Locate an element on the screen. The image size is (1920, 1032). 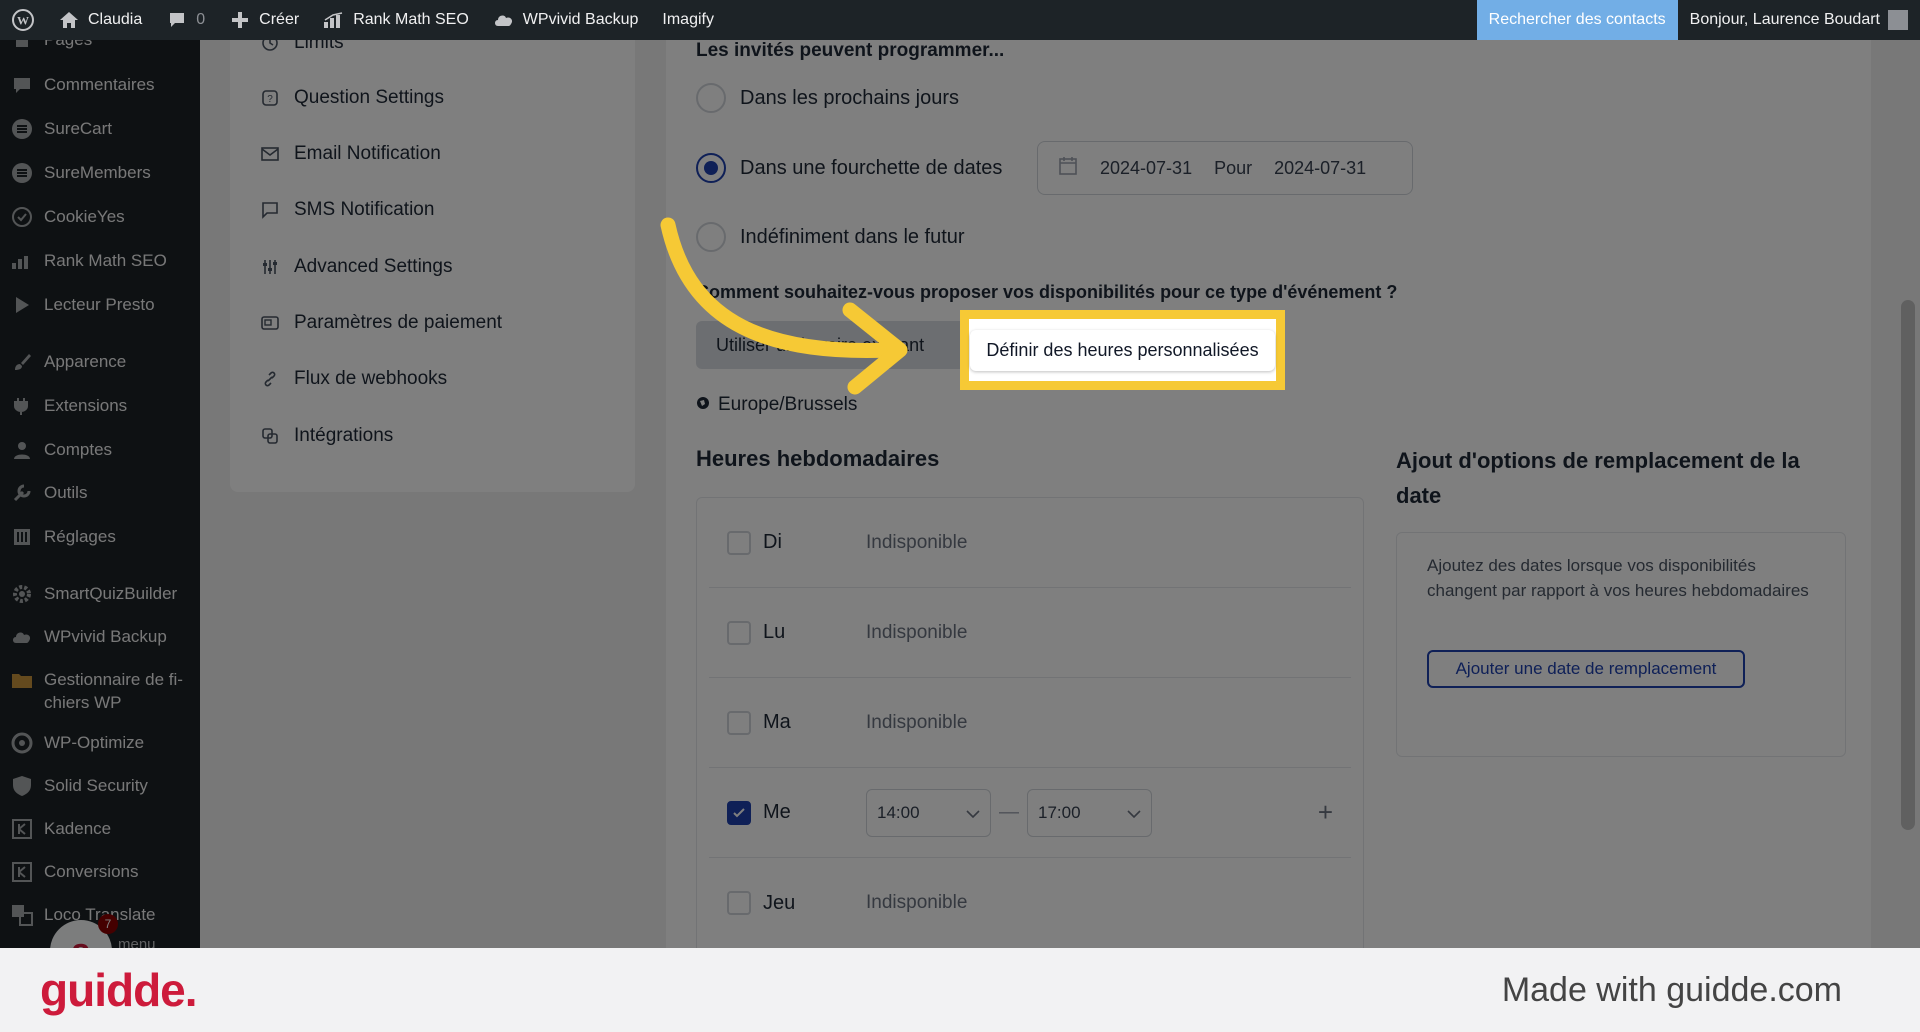
scrollbar is located at coordinates (1908, 565).